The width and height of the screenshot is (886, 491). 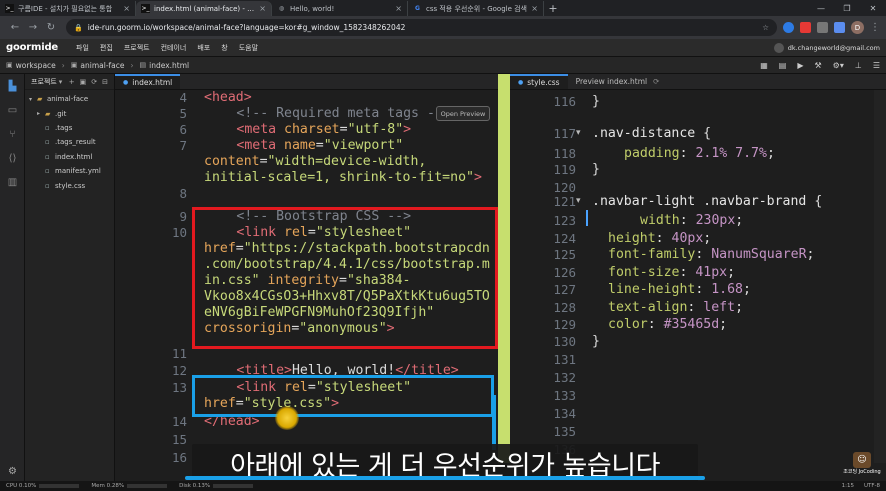 I want to click on run-icon: ▶, so click(x=800, y=65).